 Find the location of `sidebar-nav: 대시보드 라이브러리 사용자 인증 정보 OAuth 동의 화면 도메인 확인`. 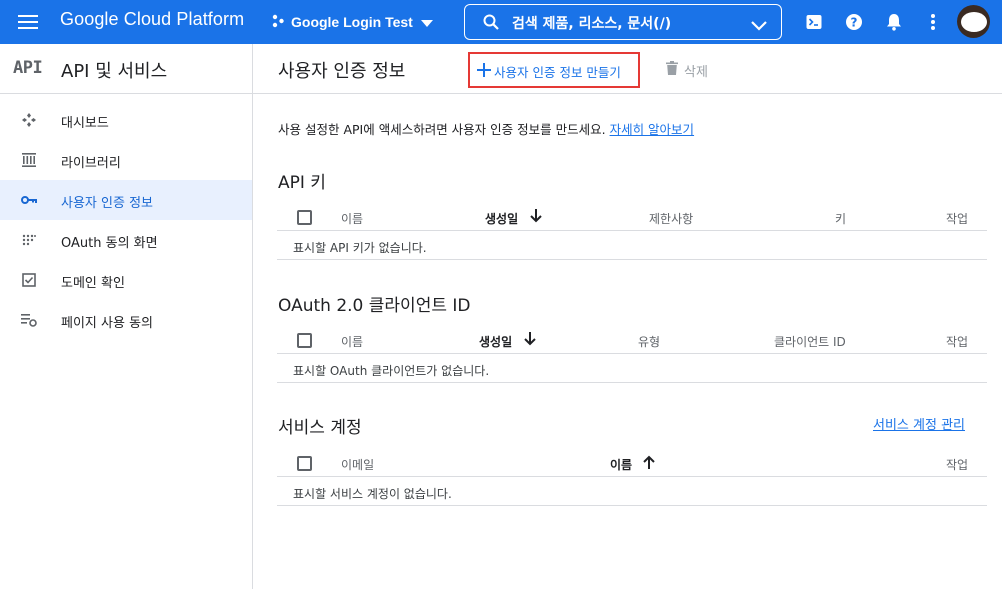

sidebar-nav: 대시보드 라이브러리 사용자 인증 정보 OAuth 동의 화면 도메인 확인 is located at coordinates (126, 220).